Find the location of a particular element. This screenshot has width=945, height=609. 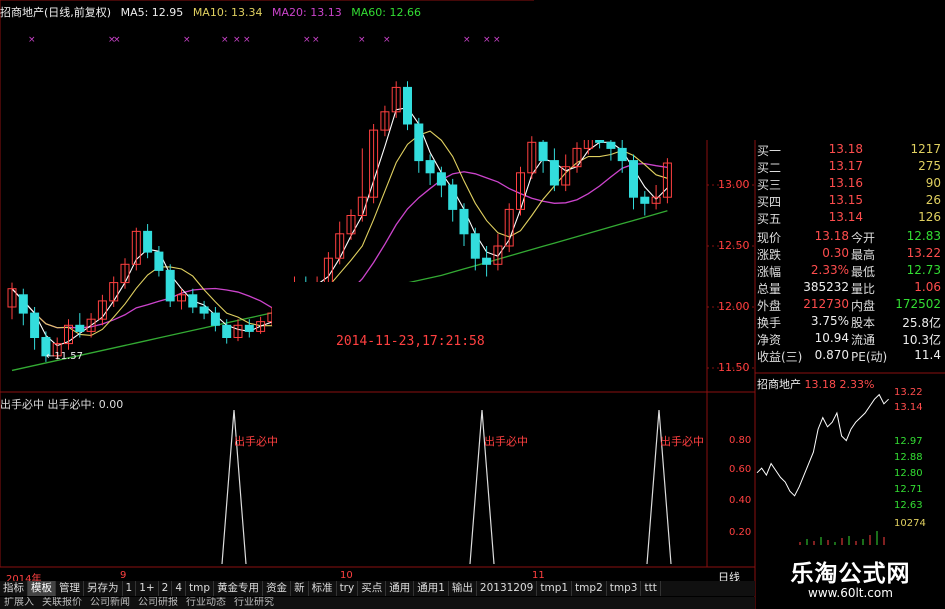

price-tick: 13.00 is located at coordinates (734, 184).